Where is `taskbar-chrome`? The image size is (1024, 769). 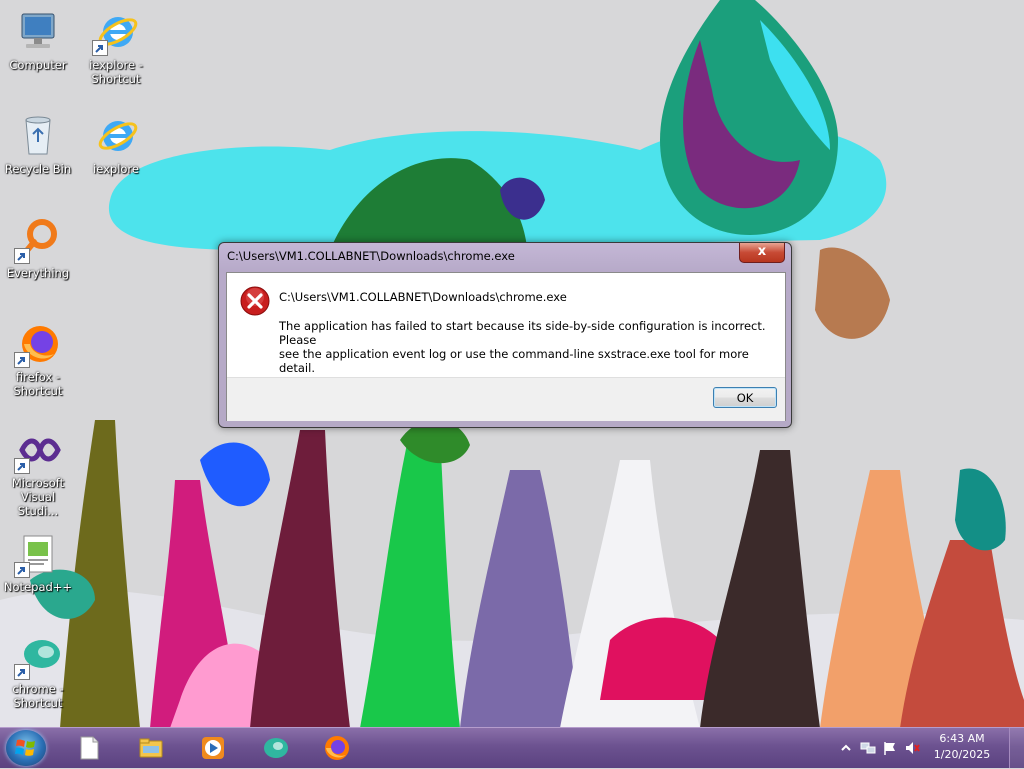 taskbar-chrome is located at coordinates (274, 748).